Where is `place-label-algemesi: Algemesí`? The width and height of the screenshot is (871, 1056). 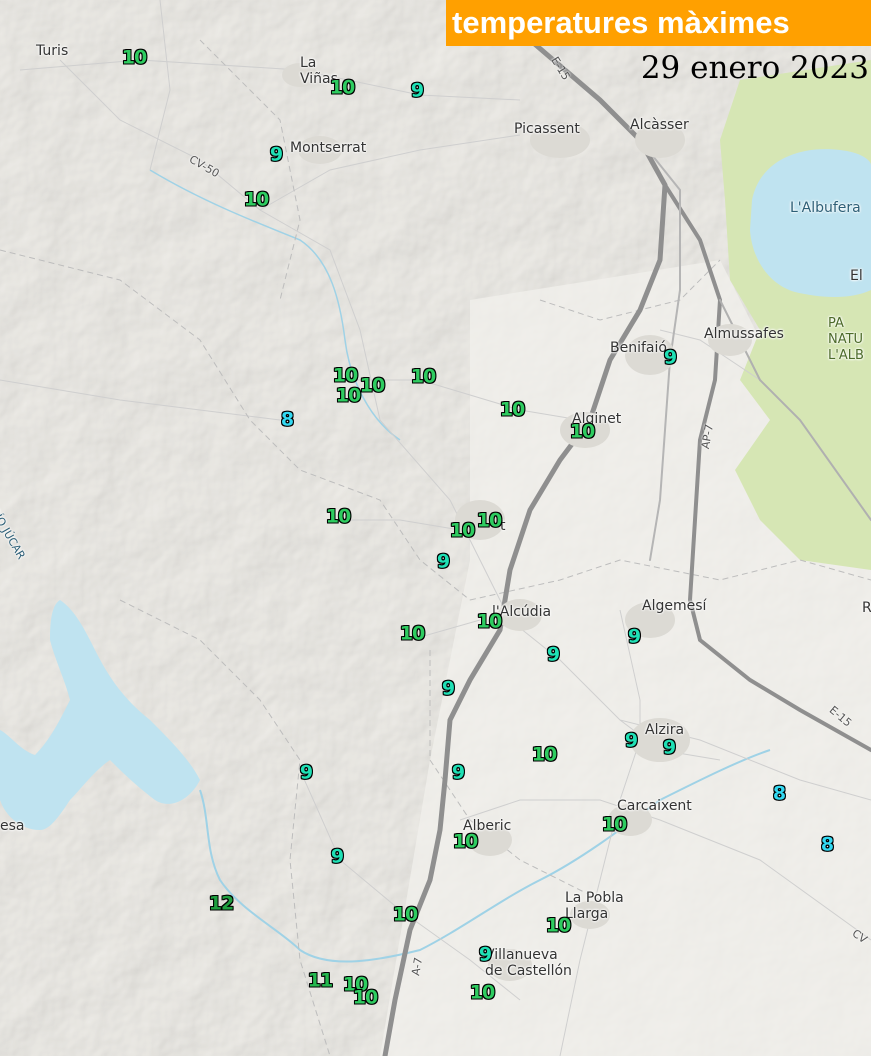 place-label-algemesi: Algemesí is located at coordinates (674, 606).